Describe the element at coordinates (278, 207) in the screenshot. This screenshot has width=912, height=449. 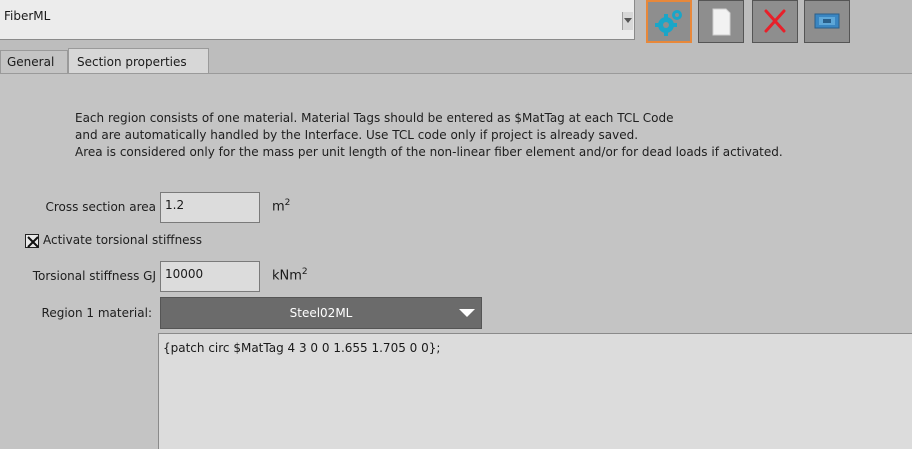
I see `area-unit-base: m` at that location.